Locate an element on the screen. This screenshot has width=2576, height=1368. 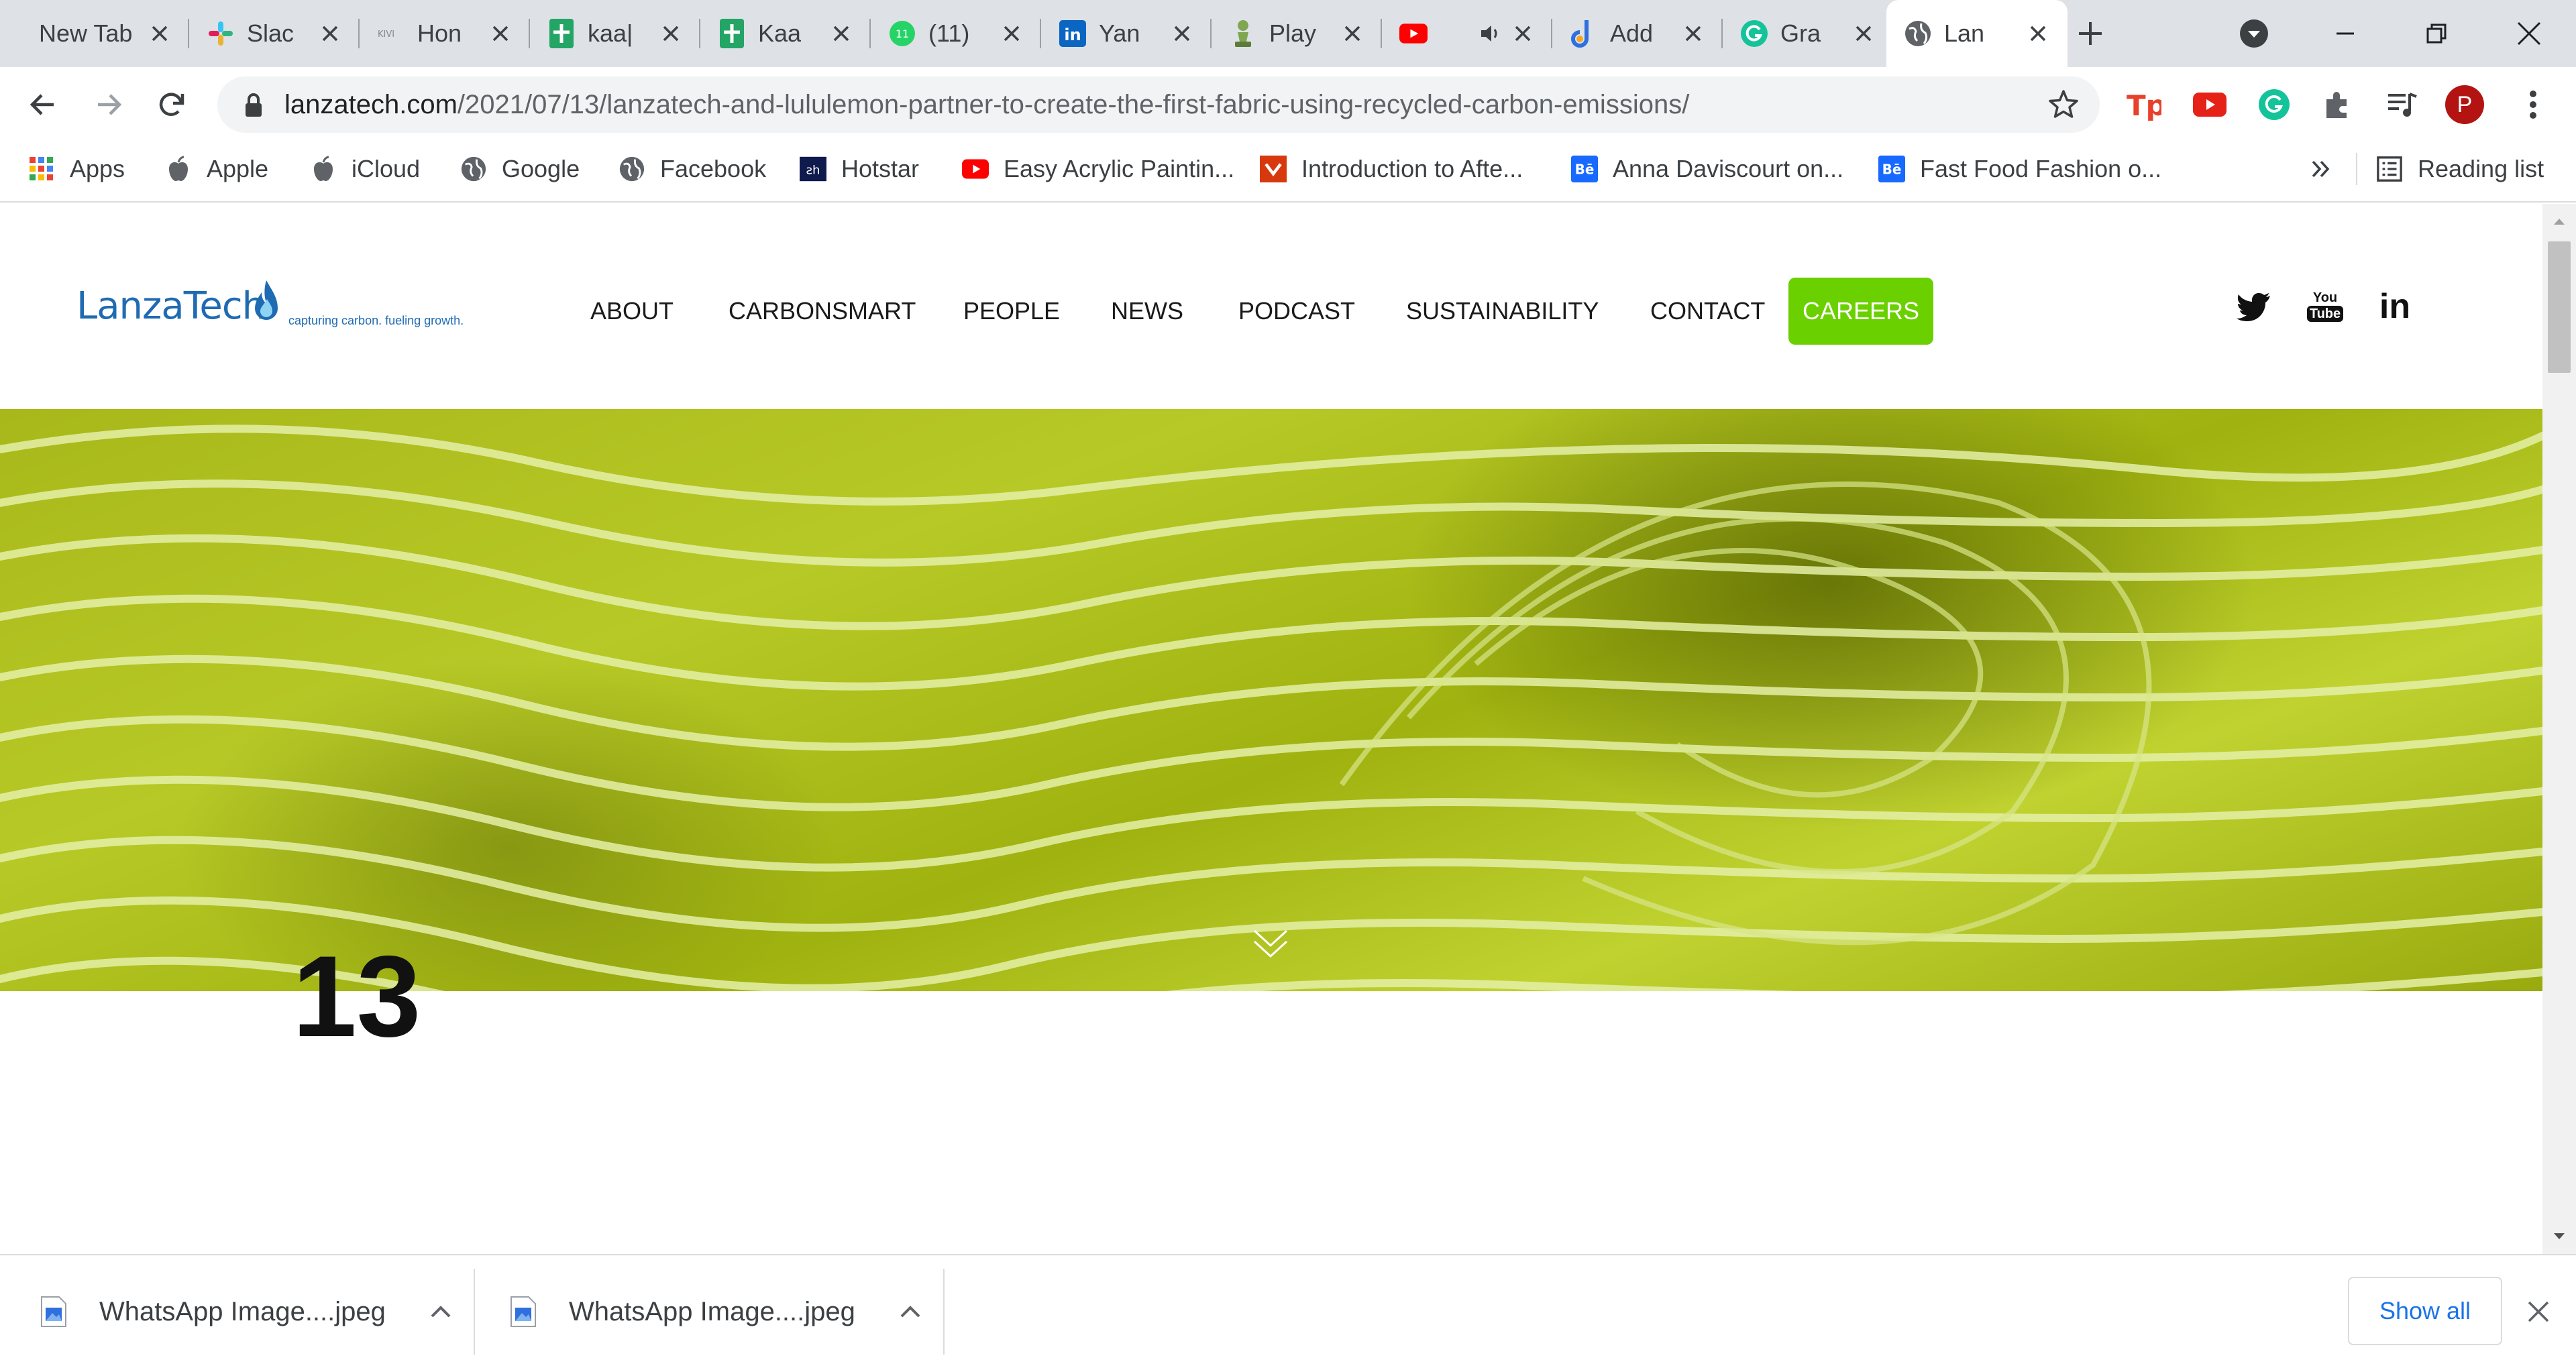
tab-add: Add is located at coordinates (1637, 33).